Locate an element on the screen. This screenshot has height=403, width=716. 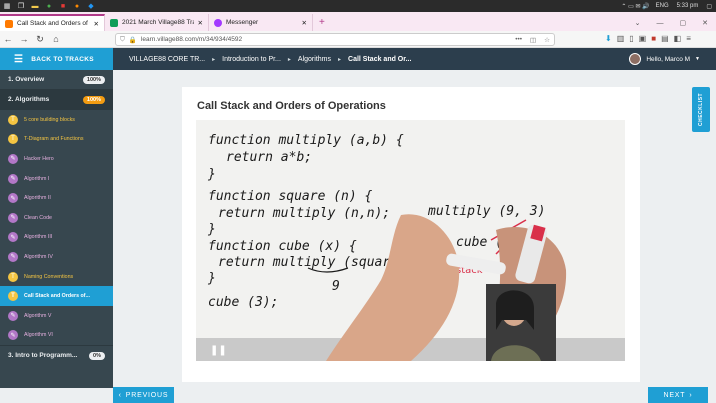
clock: 5:33 pm is located at coordinates (688, 6).